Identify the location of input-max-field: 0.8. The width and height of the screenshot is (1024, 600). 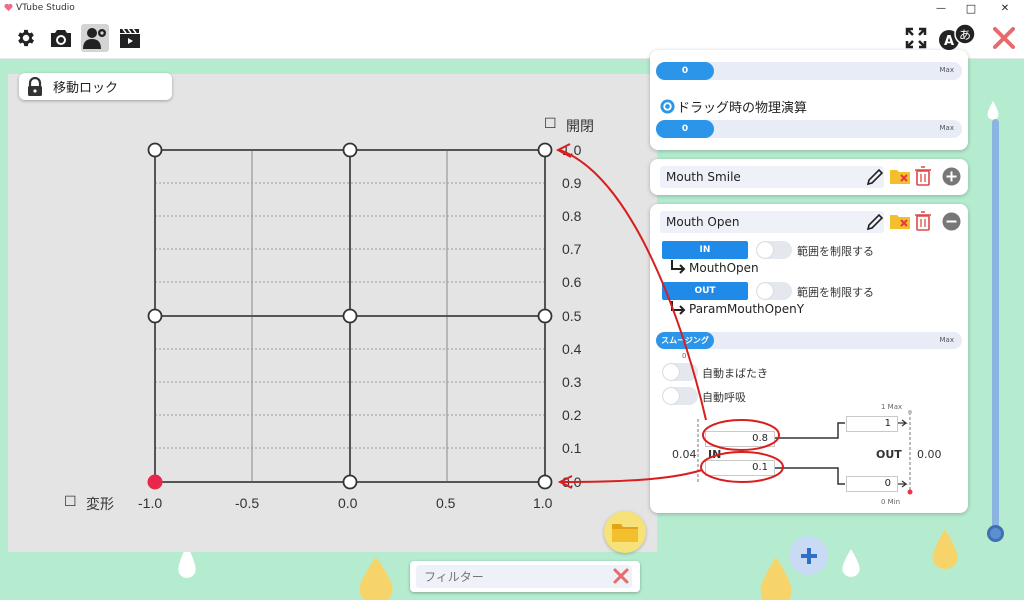
(740, 439).